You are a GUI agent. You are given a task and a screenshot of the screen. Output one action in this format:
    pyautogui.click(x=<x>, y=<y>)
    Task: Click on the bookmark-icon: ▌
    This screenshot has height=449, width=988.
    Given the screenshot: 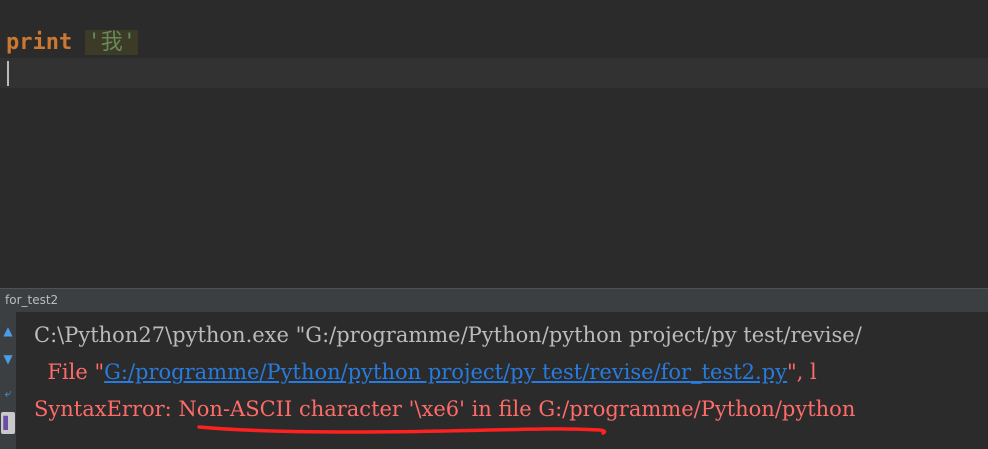 What is the action you would take?
    pyautogui.click(x=8, y=423)
    